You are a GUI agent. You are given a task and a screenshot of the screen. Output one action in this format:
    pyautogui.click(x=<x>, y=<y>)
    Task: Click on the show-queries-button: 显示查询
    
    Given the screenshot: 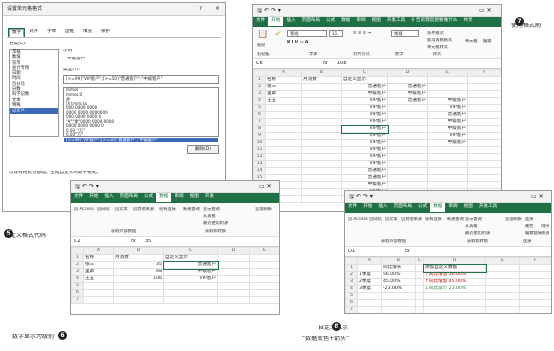 What is the action you would take?
    pyautogui.click(x=211, y=209)
    